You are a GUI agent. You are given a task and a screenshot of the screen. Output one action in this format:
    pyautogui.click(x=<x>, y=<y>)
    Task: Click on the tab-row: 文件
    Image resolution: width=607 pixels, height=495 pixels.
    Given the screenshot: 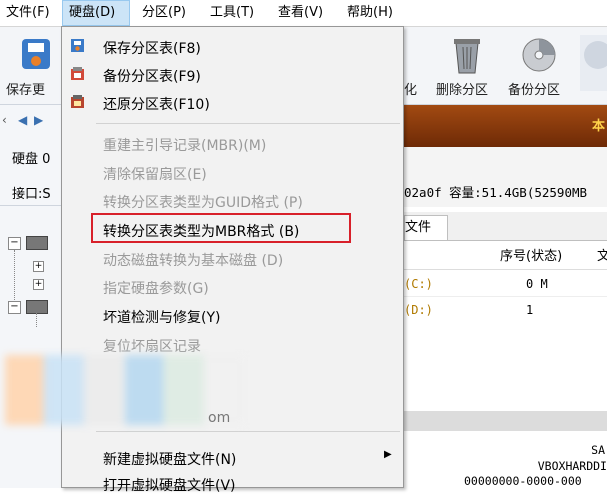 What is the action you would take?
    pyautogui.click(x=505, y=226)
    